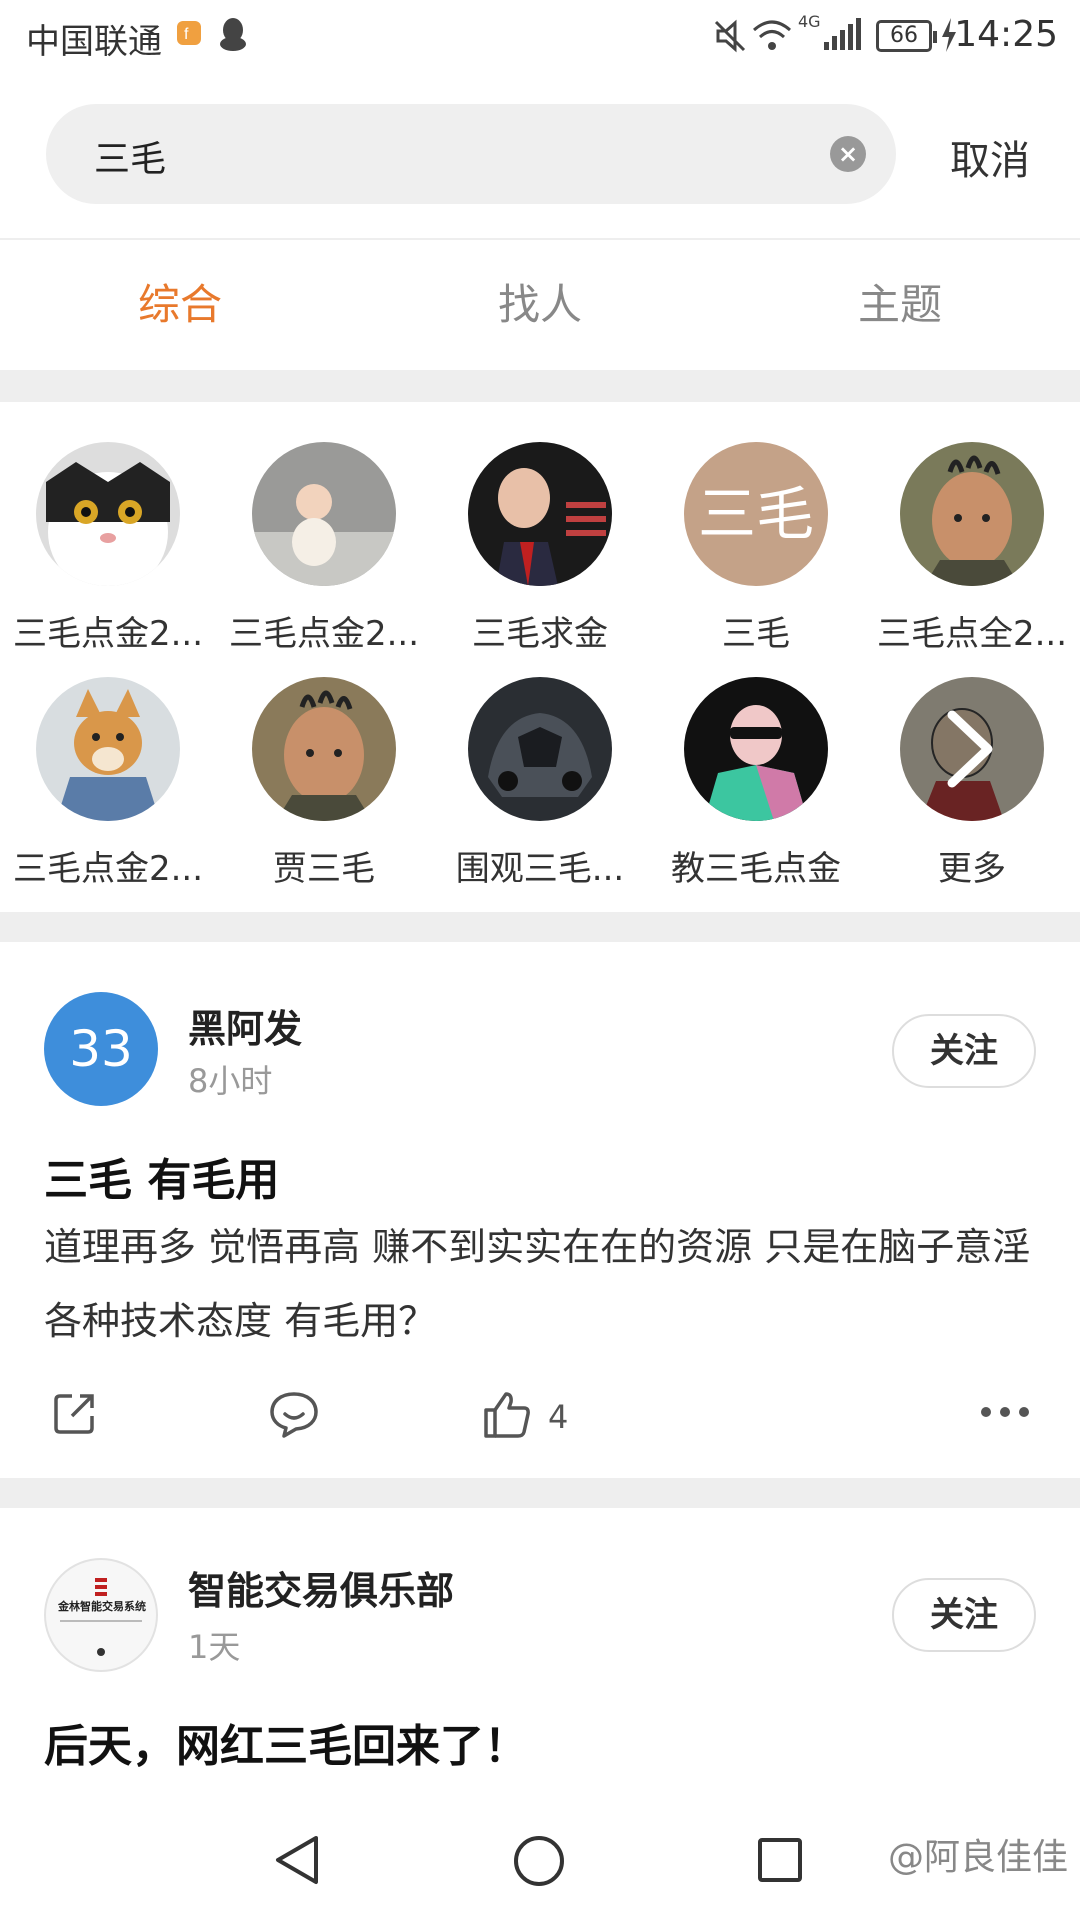  Describe the element at coordinates (756, 869) in the screenshot. I see `user-name: 教三毛点金` at that location.